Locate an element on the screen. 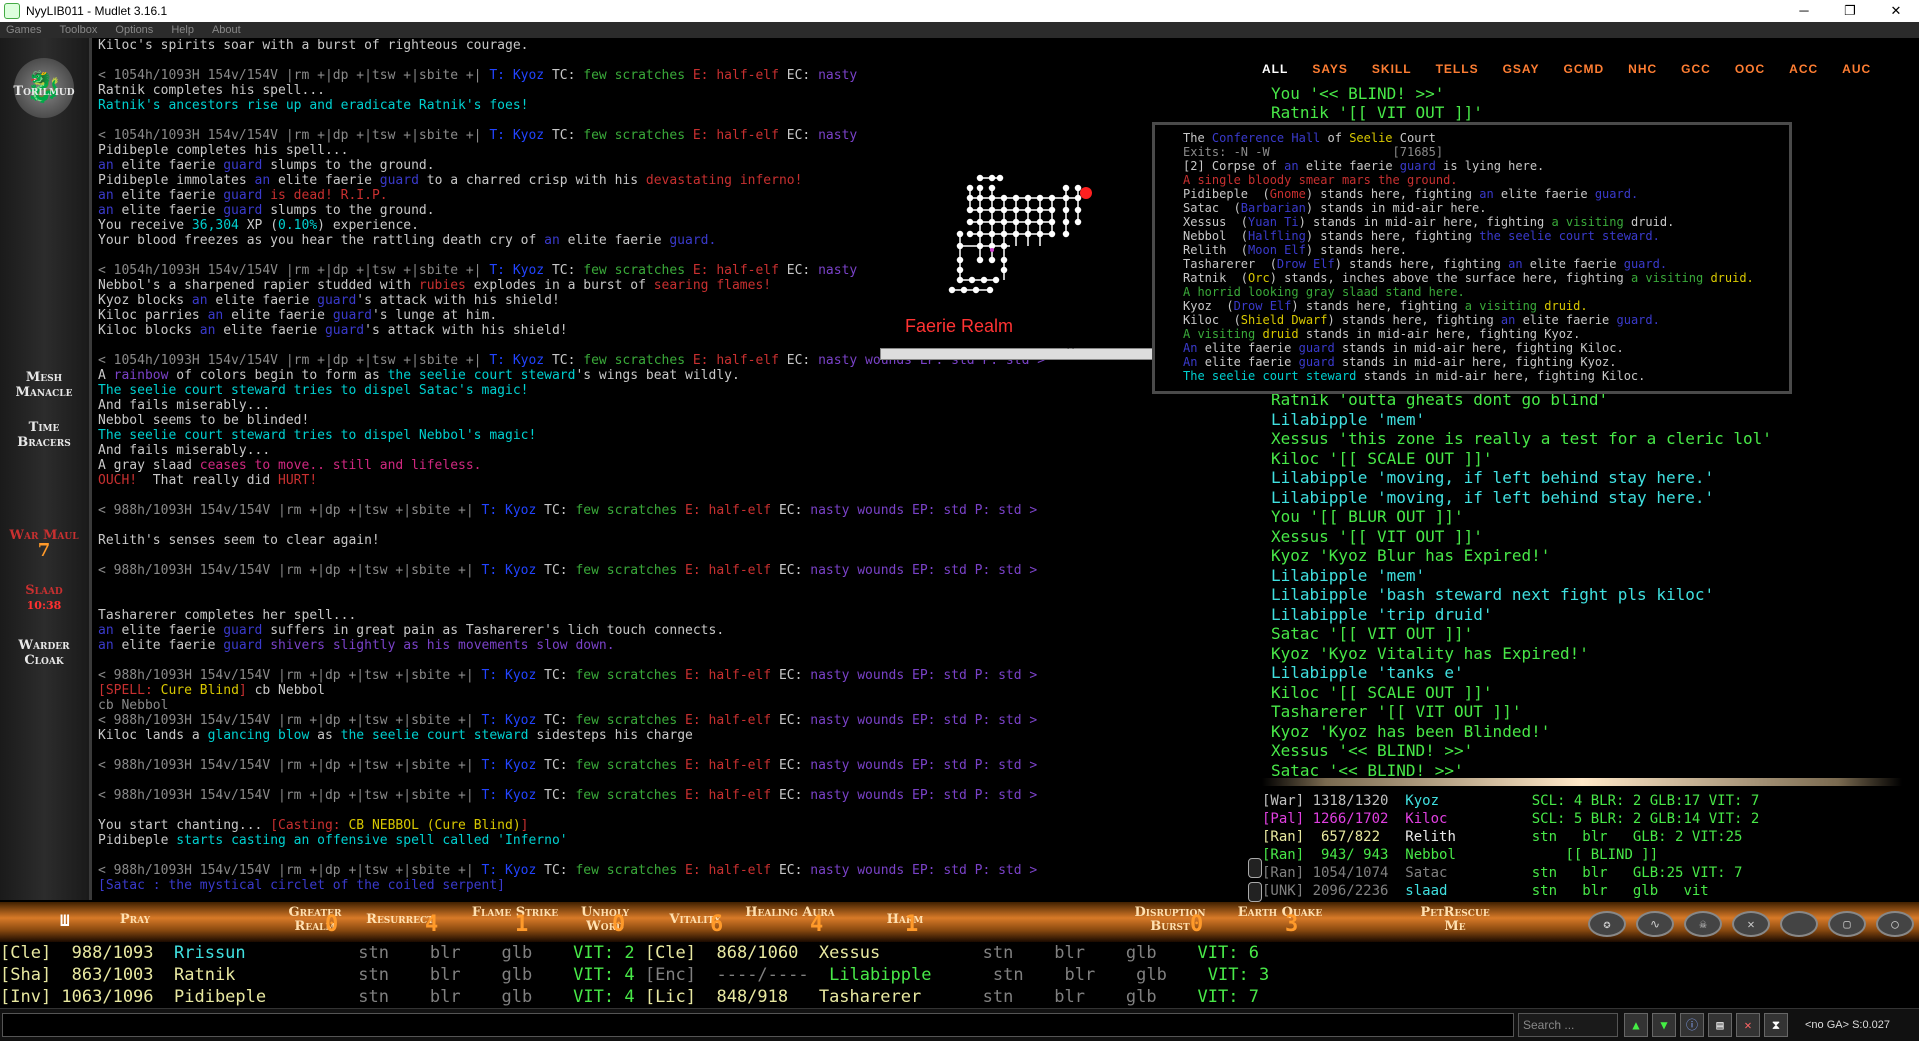 This screenshot has height=1041, width=1919. console-text: Nebbol's a sharpened rapier studded with is located at coordinates (258, 285).